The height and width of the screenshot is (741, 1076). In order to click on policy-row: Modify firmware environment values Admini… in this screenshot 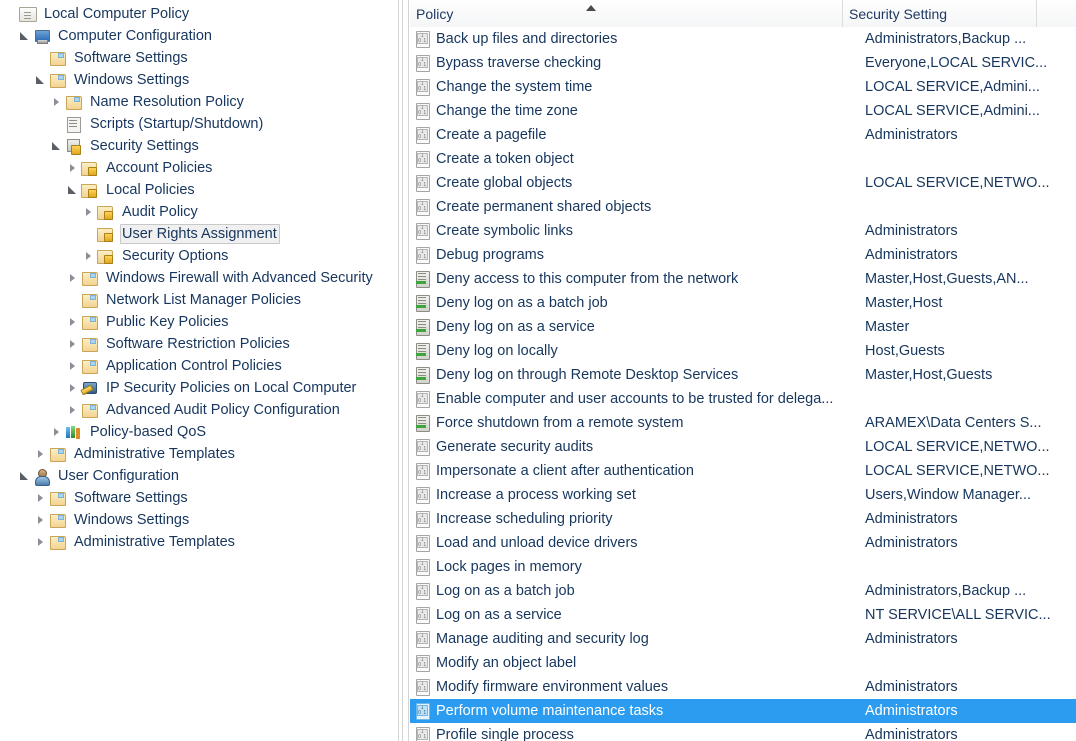, I will do `click(743, 687)`.